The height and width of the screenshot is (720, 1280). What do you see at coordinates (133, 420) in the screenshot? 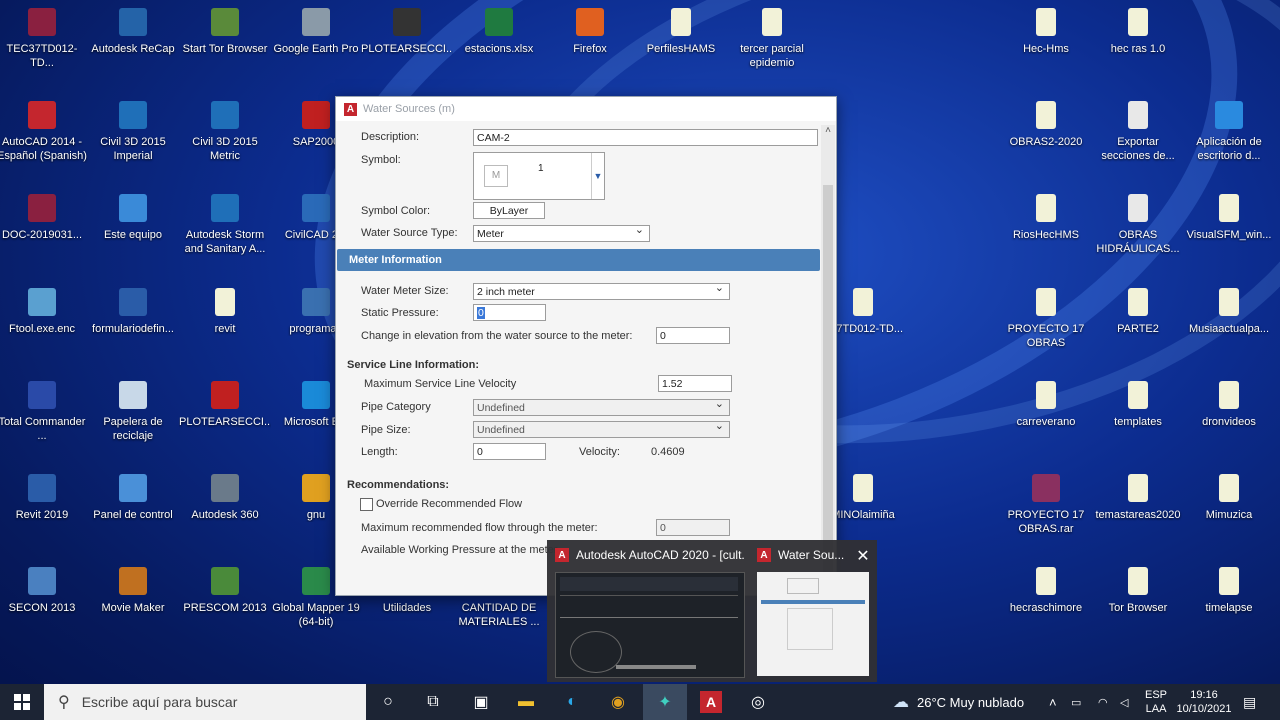
I see `desktop-icon: Papelera de reciclaje` at bounding box center [133, 420].